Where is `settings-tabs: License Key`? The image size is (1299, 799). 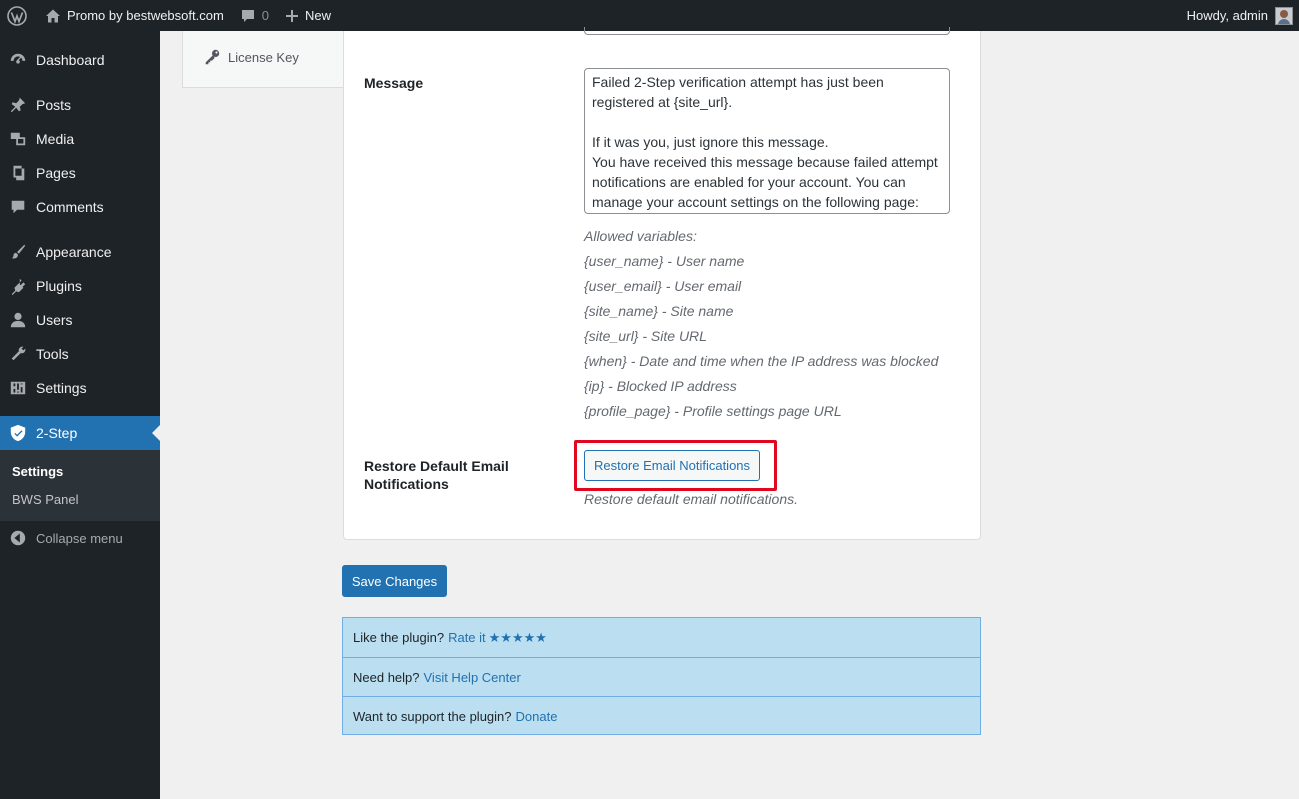 settings-tabs: License Key is located at coordinates (263, 59).